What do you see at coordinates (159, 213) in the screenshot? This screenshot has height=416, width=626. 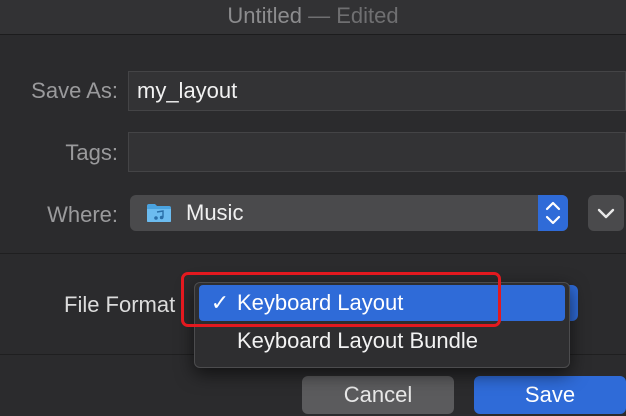 I see `music-folder-icon` at bounding box center [159, 213].